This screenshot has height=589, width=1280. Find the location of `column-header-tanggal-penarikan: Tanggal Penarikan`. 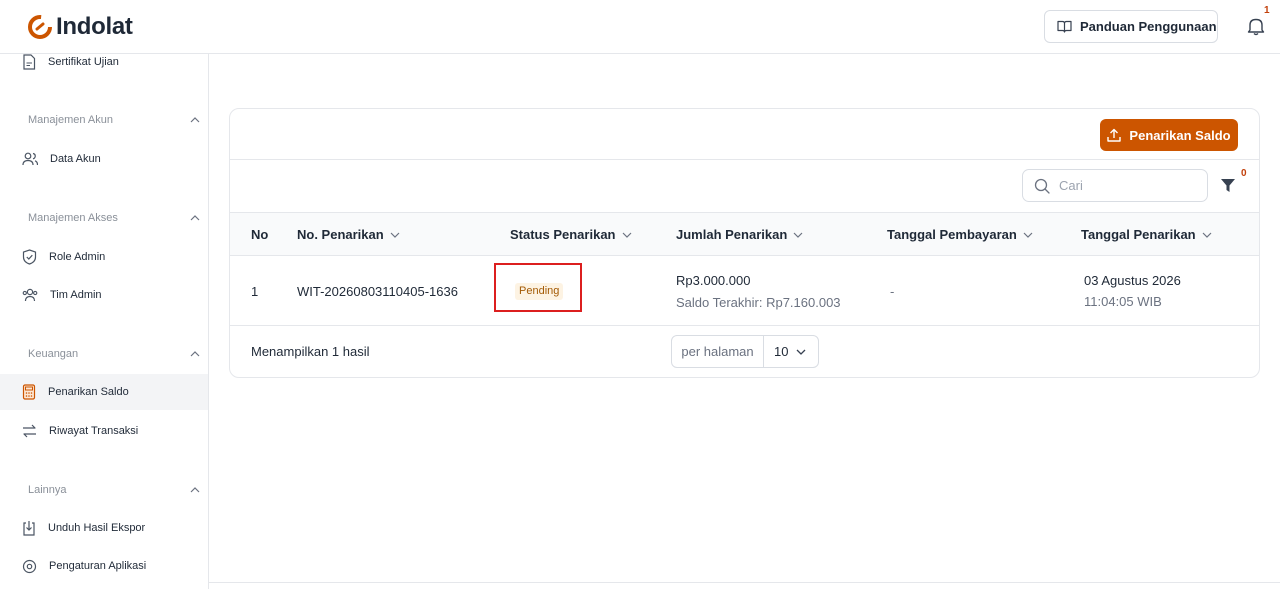

column-header-tanggal-penarikan: Tanggal Penarikan is located at coordinates (1146, 234).